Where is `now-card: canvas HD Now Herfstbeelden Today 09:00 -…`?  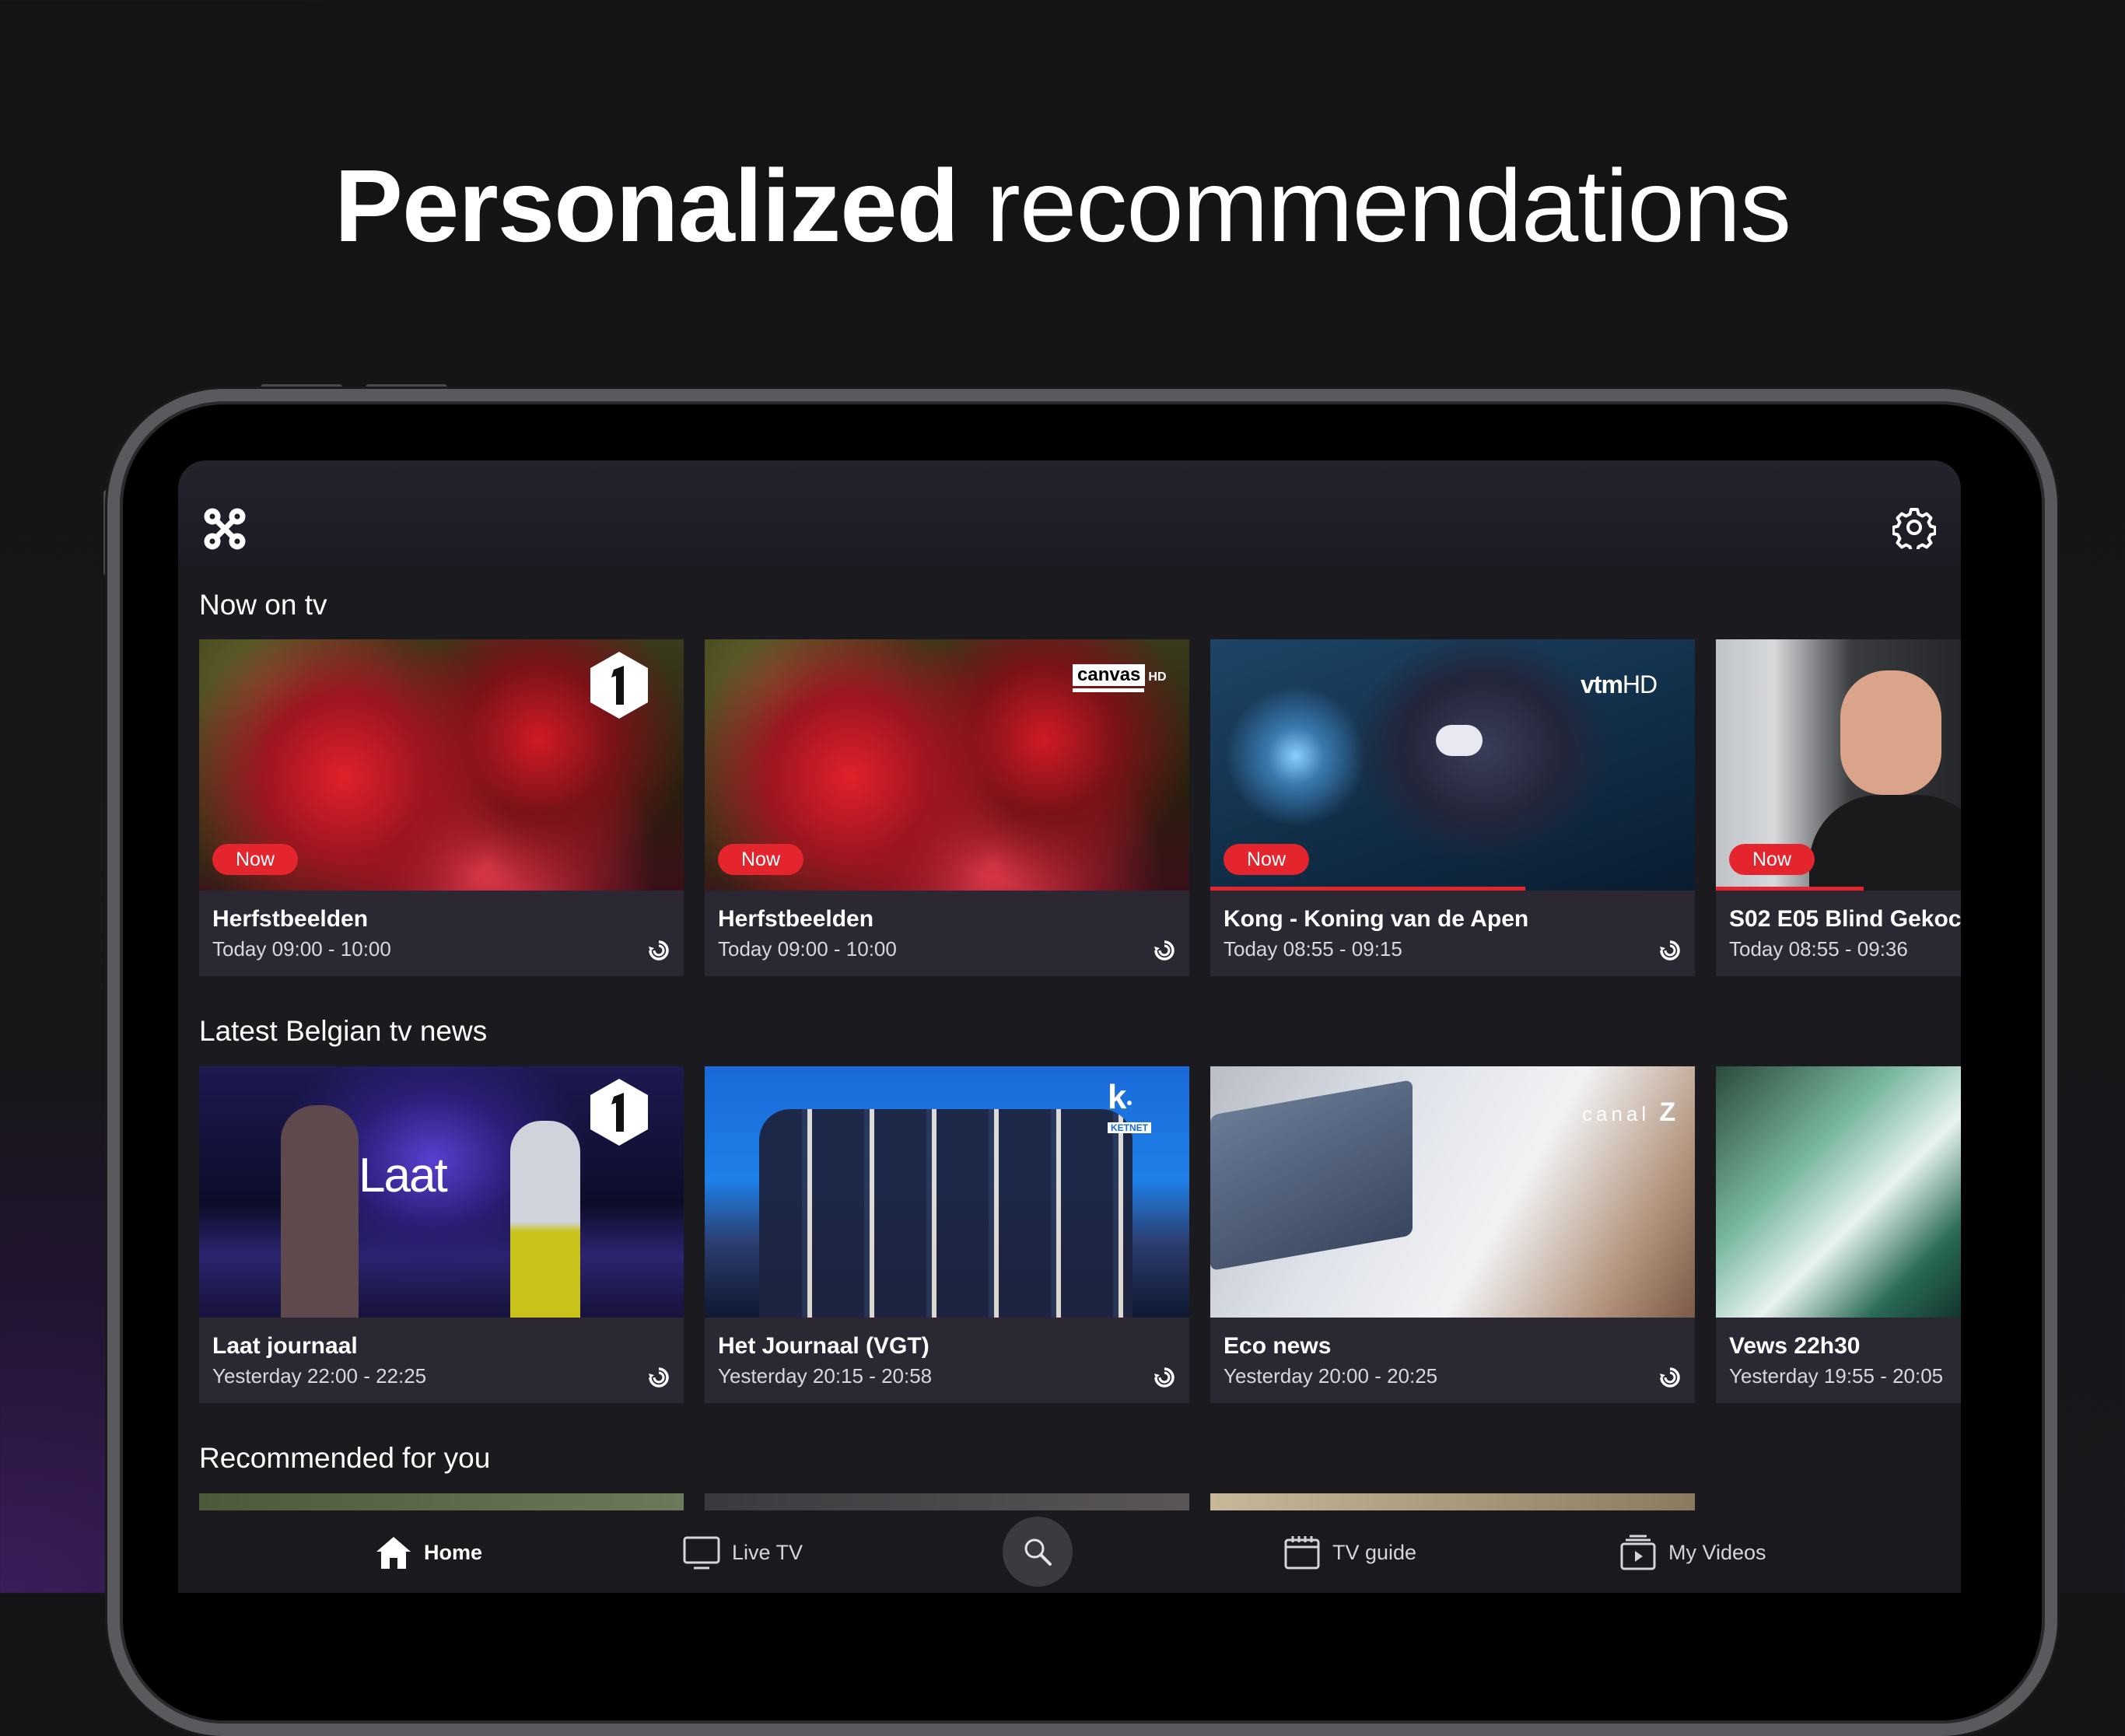 now-card: canvas HD Now Herfstbeelden Today 09:00 -… is located at coordinates (947, 808).